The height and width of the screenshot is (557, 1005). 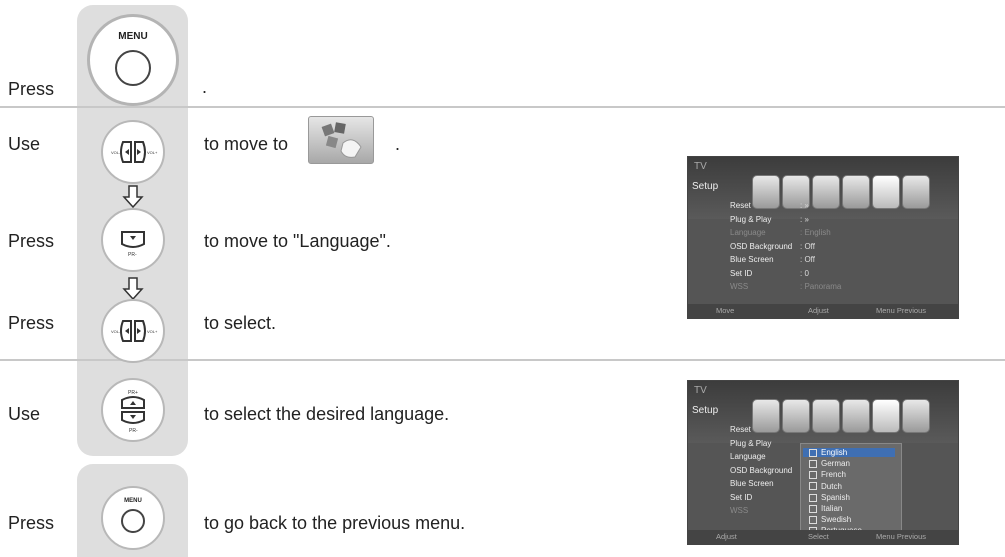 I want to click on language-option: German, so click(x=829, y=463).